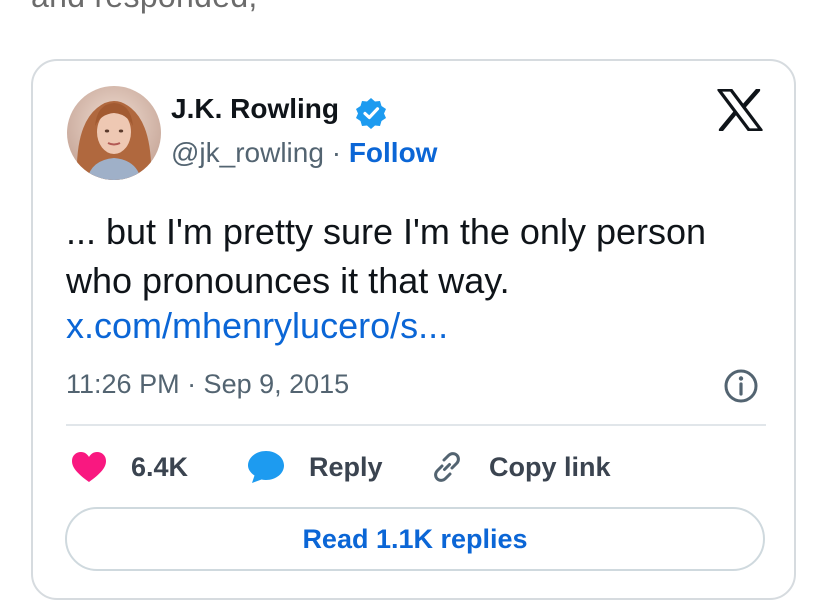 This screenshot has height=615, width=828. I want to click on copy-link-button: Copy link, so click(520, 467).